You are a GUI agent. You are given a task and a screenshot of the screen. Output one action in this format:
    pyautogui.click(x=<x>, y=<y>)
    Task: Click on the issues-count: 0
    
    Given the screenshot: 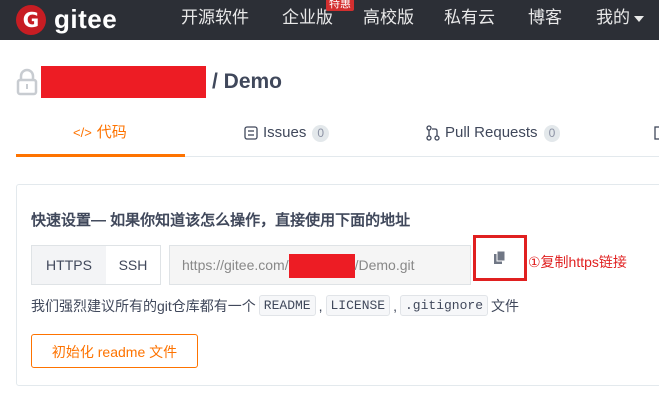 What is the action you would take?
    pyautogui.click(x=321, y=133)
    